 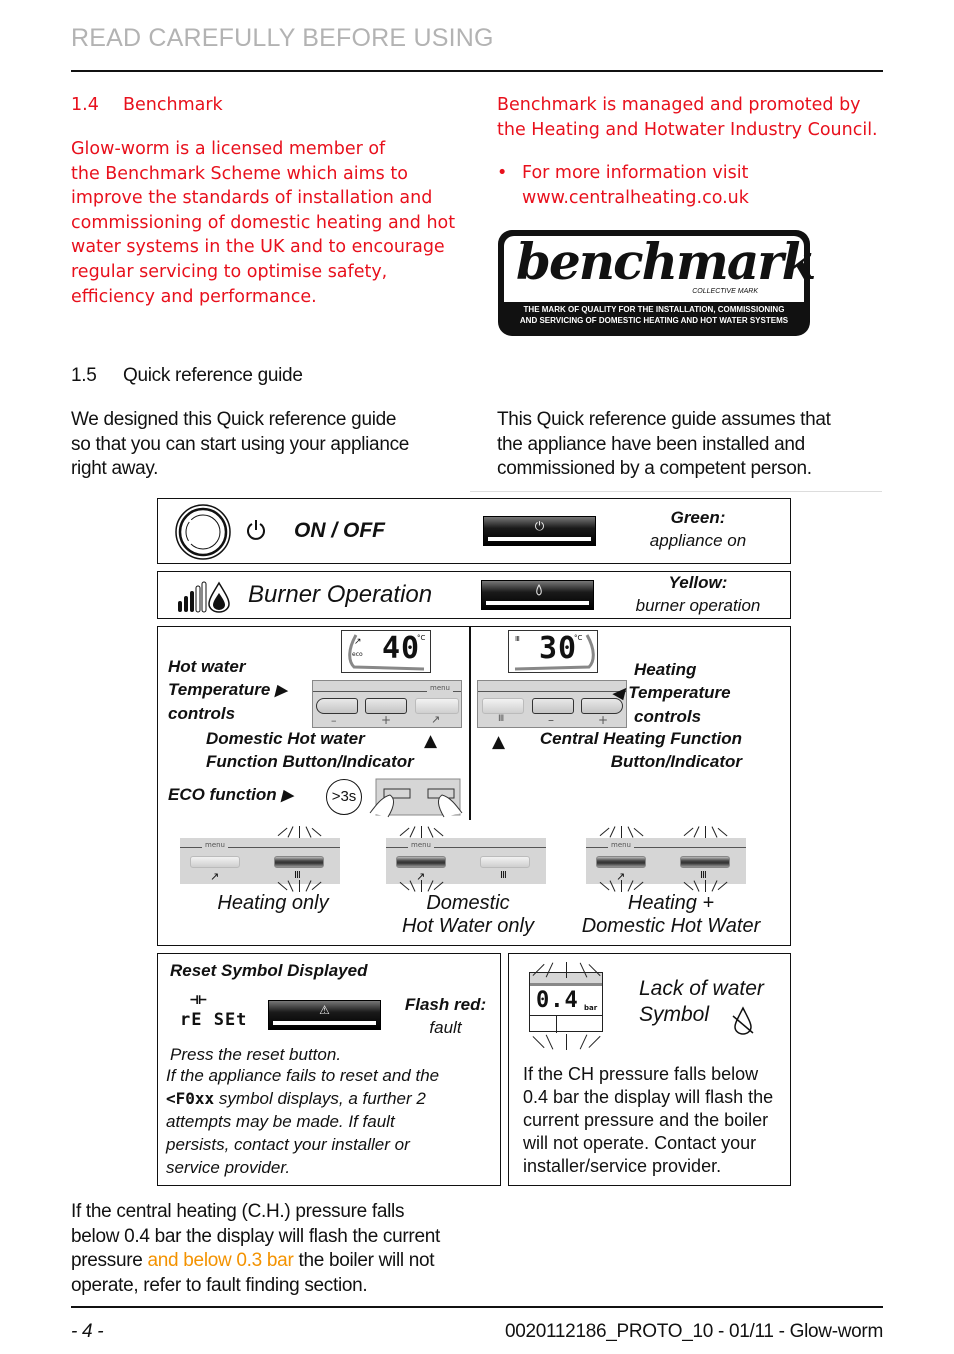 I want to click on reset-display-text: rE SEt, so click(x=214, y=1020).